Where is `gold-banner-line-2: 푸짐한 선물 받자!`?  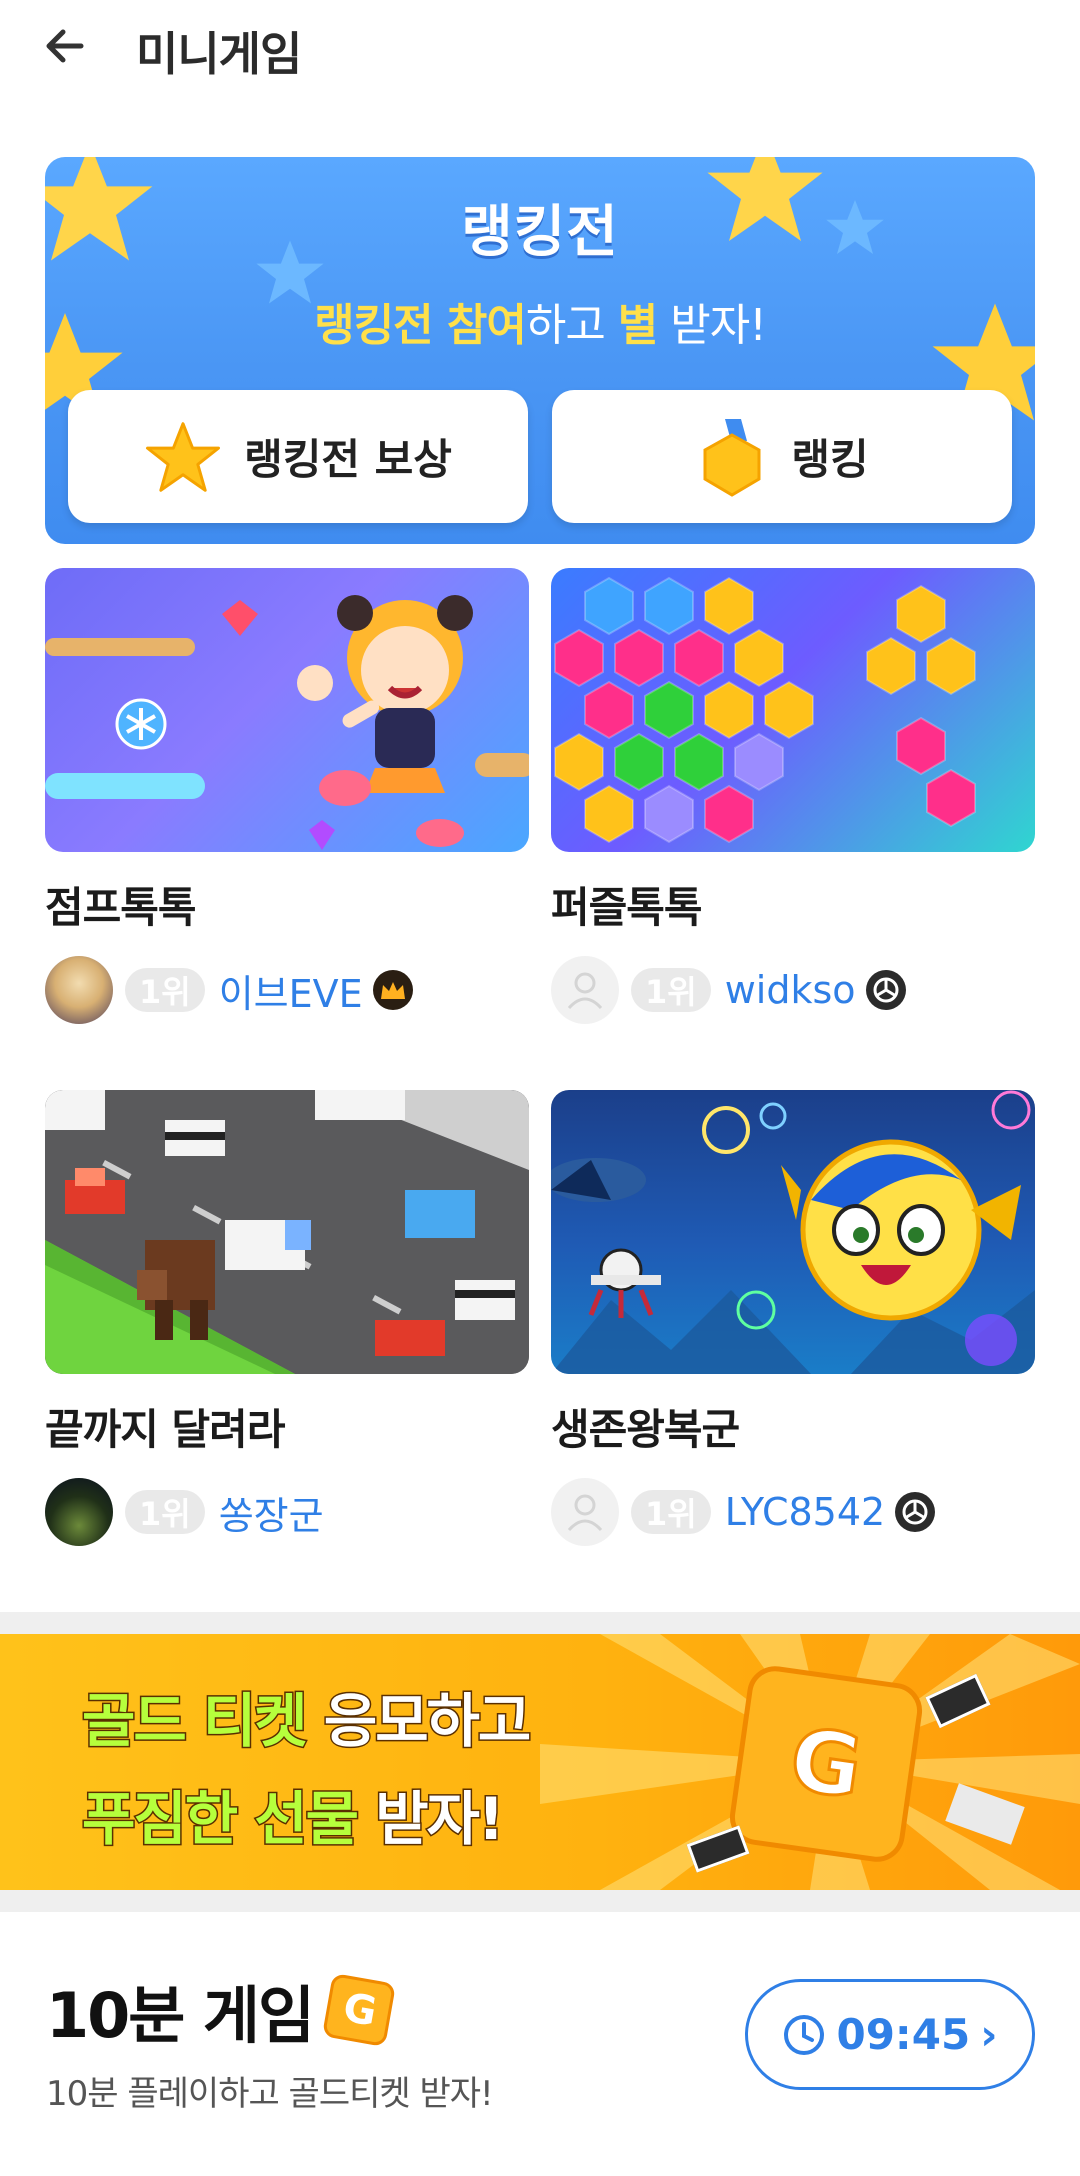
gold-banner-line-2: 푸짐한 선물 받자! is located at coordinates (293, 1819).